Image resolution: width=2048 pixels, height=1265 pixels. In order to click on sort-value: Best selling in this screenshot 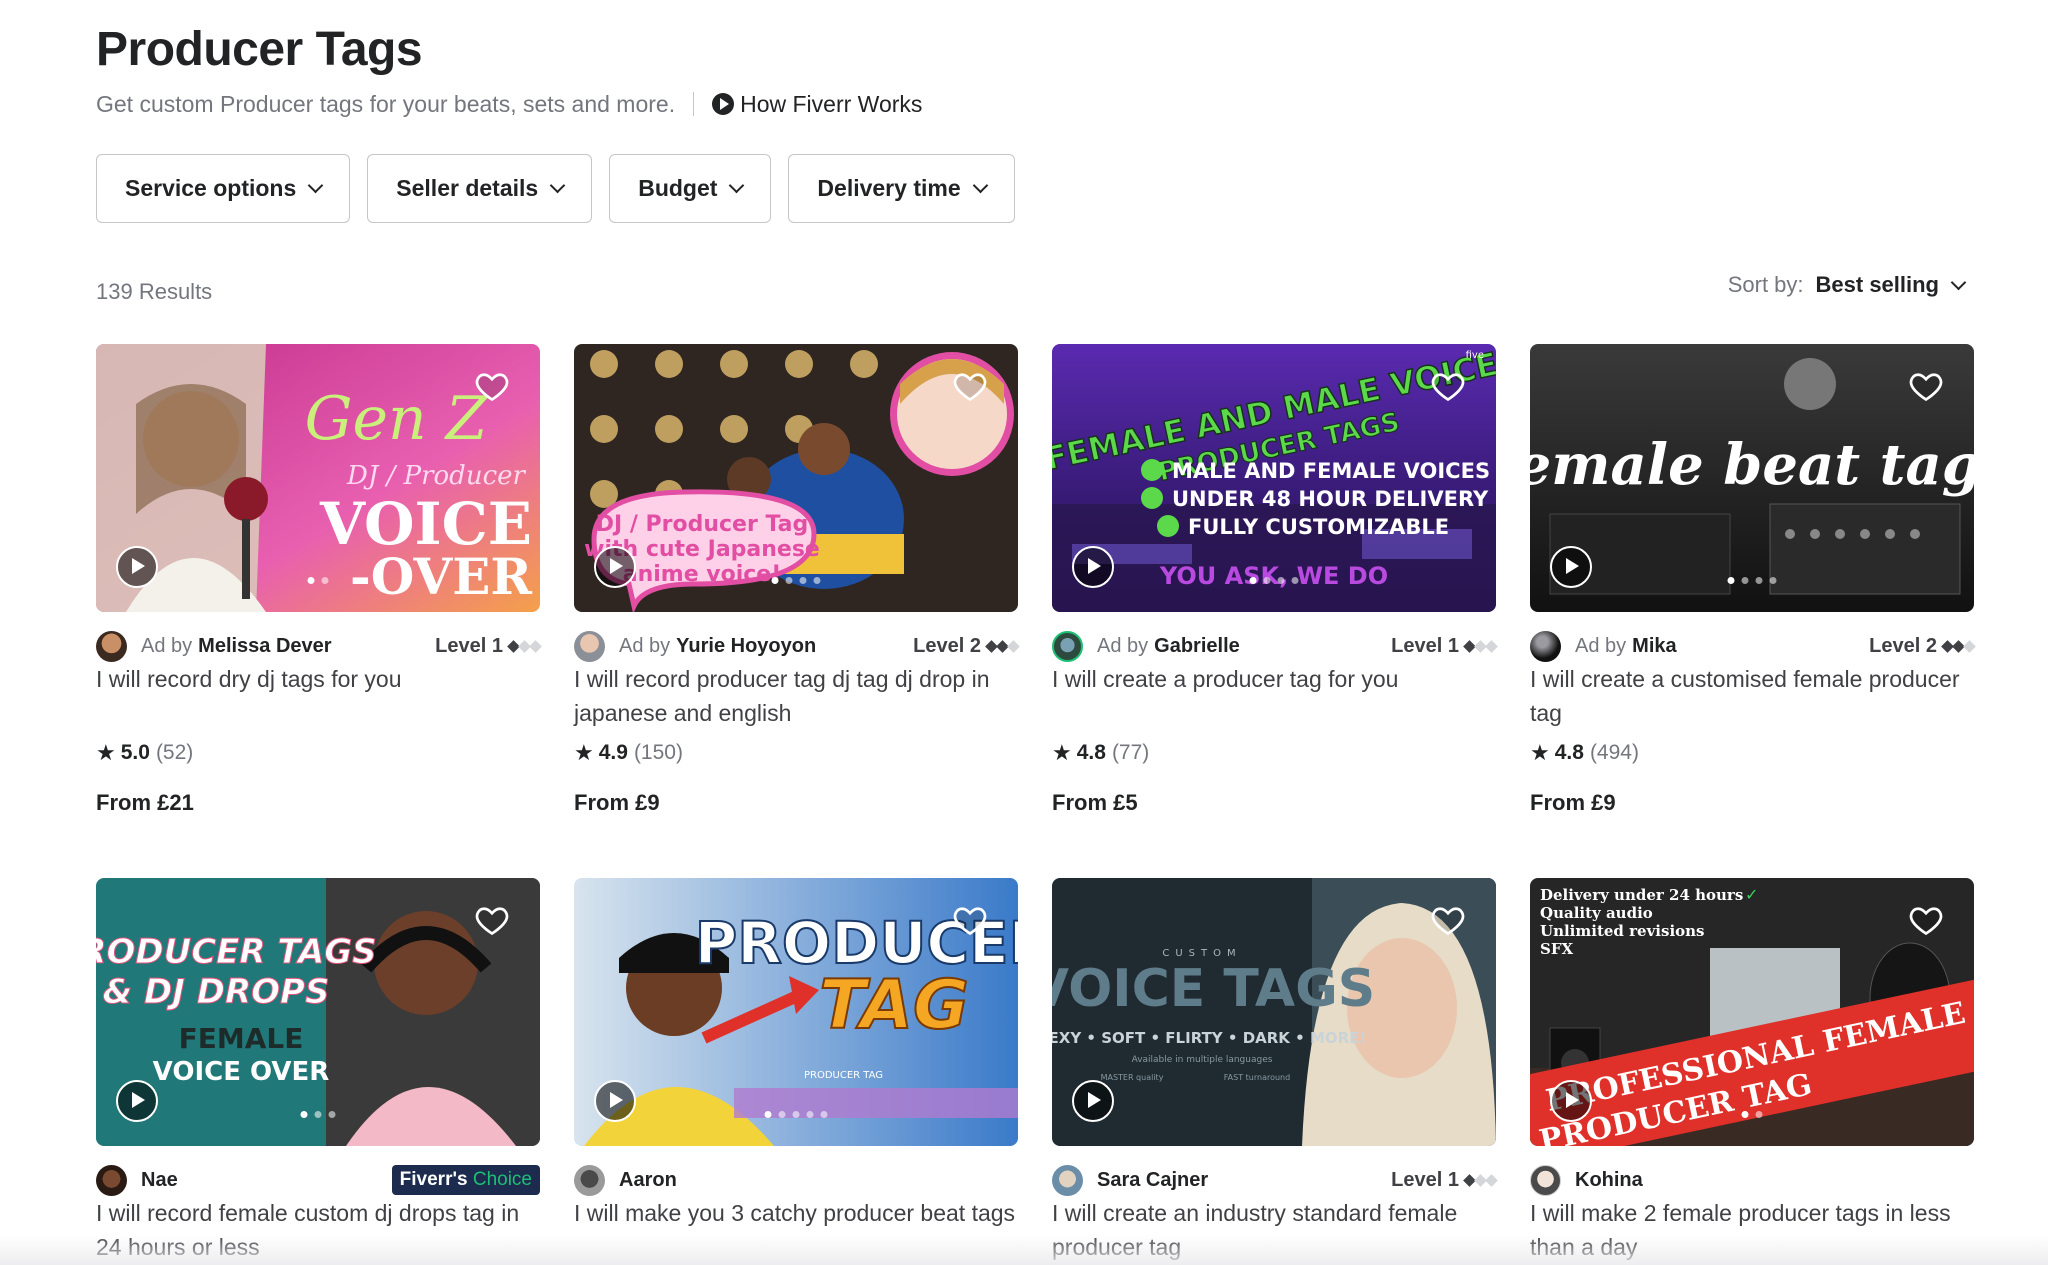, I will do `click(1877, 284)`.